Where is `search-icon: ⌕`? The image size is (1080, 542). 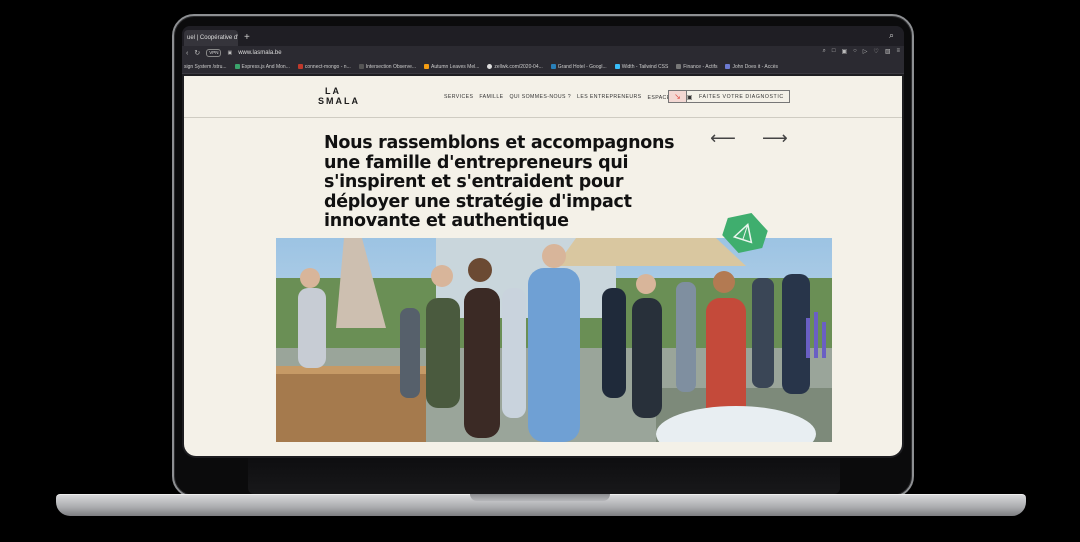 search-icon: ⌕ is located at coordinates (891, 35).